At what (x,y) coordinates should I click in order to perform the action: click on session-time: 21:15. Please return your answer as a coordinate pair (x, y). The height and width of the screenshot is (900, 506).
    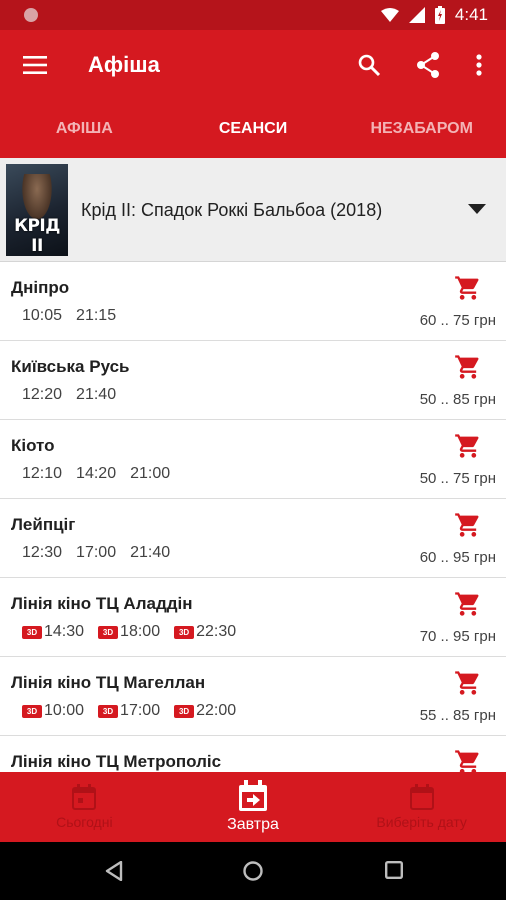
    Looking at the image, I should click on (96, 316).